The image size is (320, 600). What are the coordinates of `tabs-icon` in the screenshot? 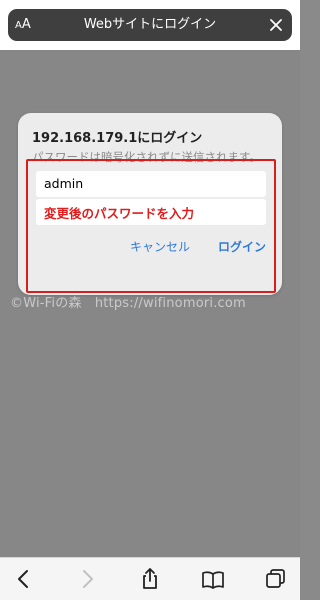 It's located at (276, 579).